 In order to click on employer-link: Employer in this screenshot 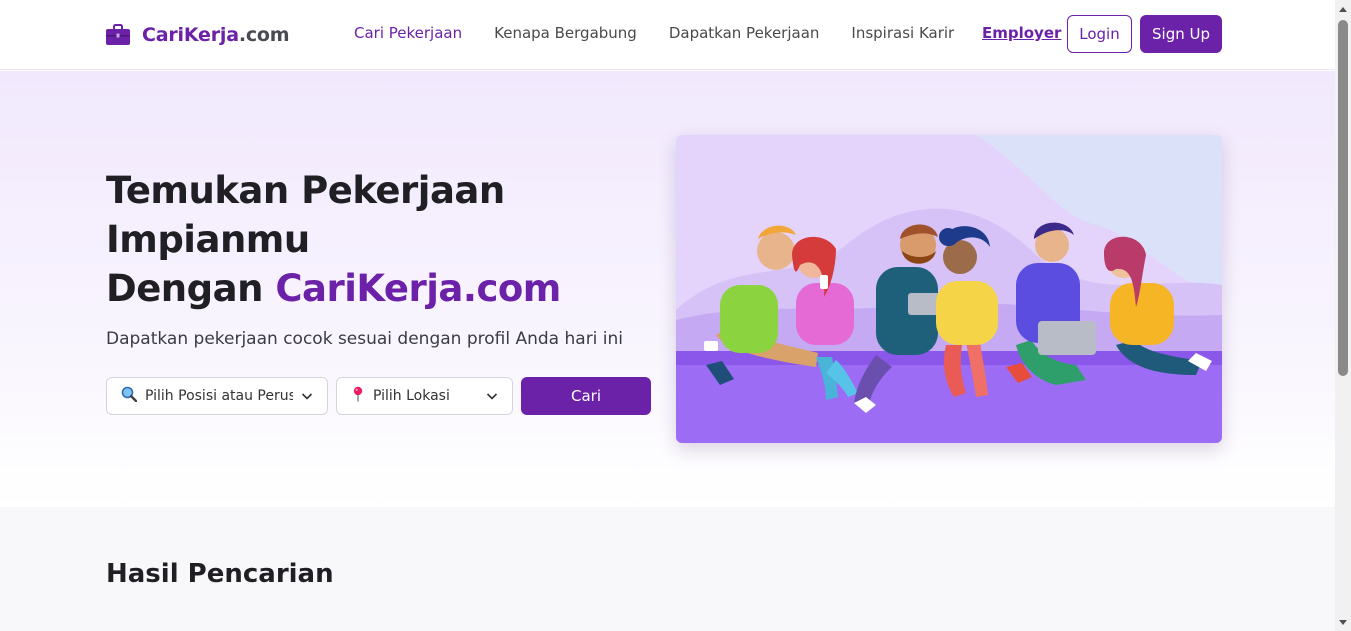, I will do `click(1021, 33)`.